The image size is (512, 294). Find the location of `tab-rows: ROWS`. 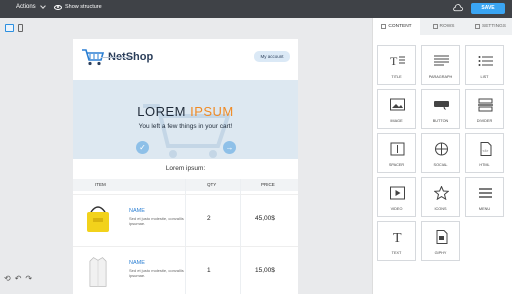

tab-rows: ROWS is located at coordinates (443, 26).